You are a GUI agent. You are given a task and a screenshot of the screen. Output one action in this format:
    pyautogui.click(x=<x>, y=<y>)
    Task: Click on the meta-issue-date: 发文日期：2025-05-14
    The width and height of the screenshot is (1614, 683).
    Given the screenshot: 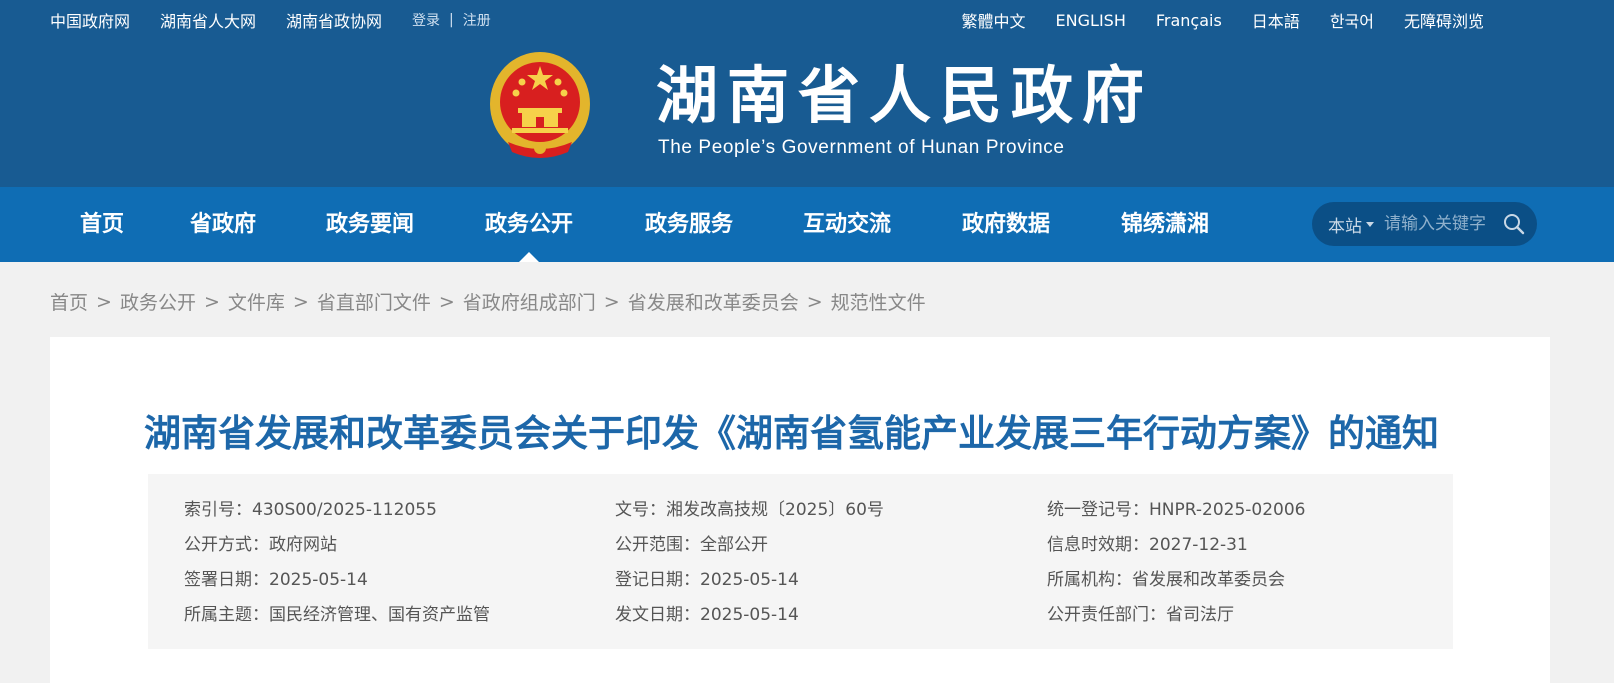 What is the action you would take?
    pyautogui.click(x=707, y=615)
    